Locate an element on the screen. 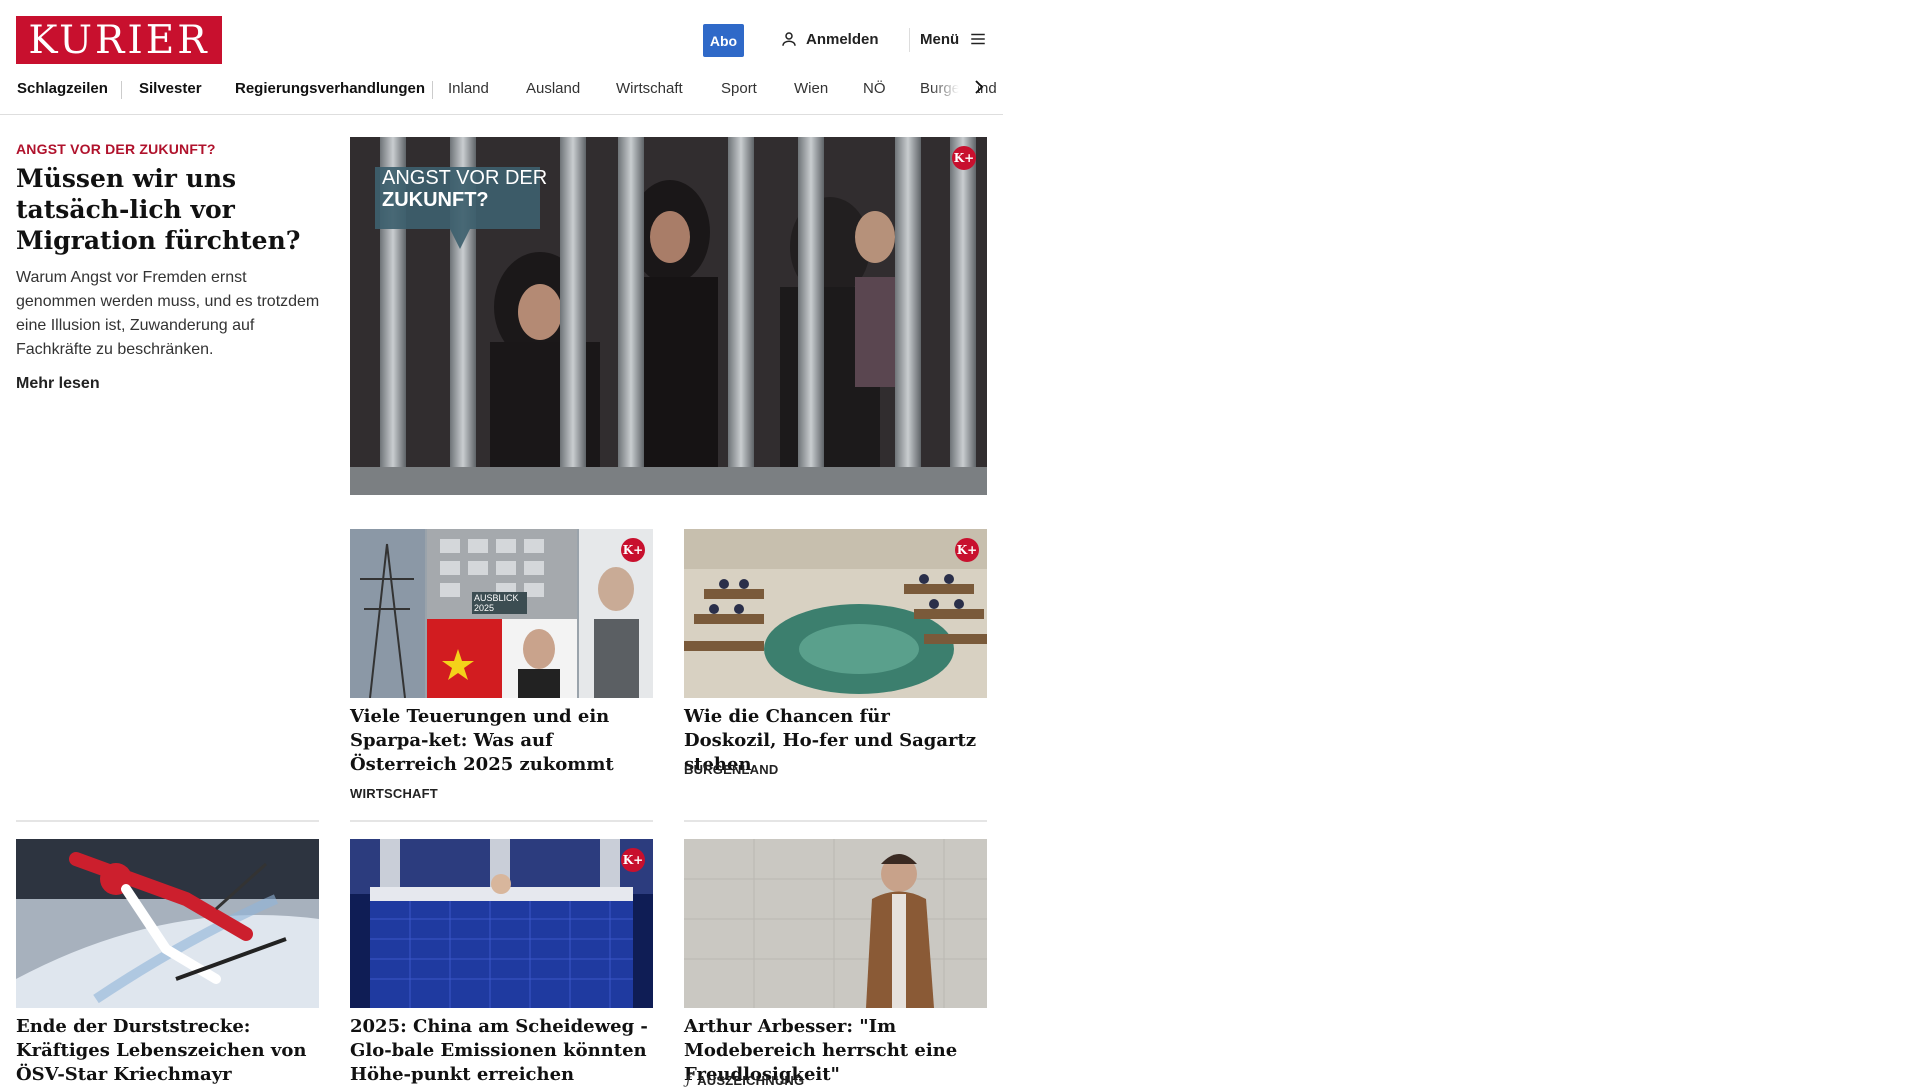  card-category-burgenland: BURGENLAND is located at coordinates (731, 769).